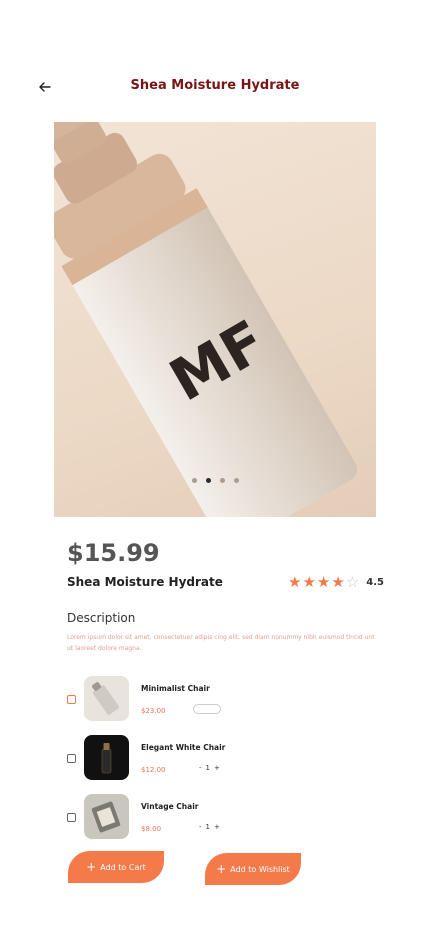  What do you see at coordinates (113, 553) in the screenshot?
I see `product-price: $15.99` at bounding box center [113, 553].